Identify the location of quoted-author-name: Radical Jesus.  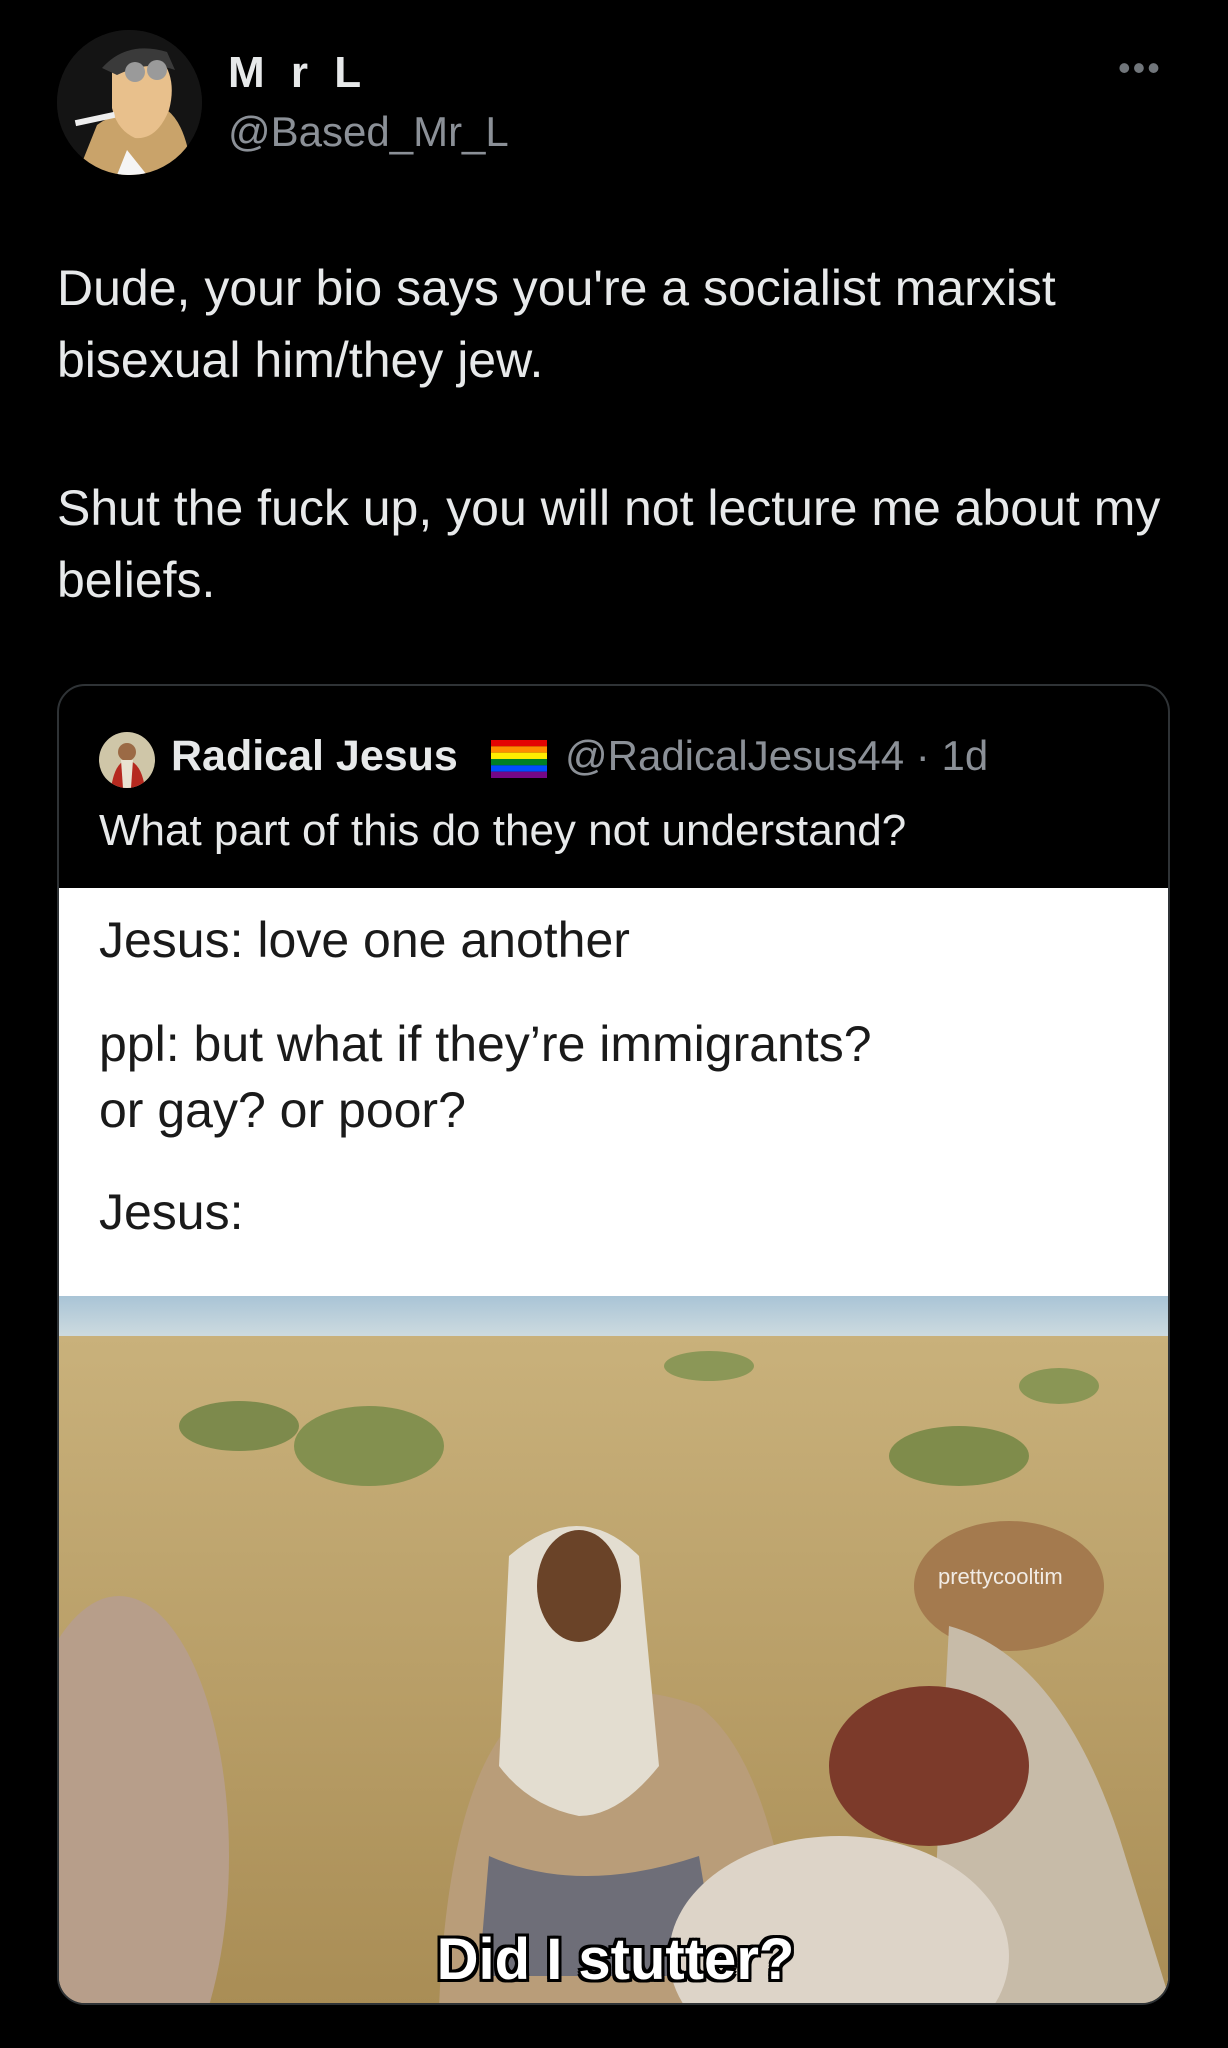
(314, 756).